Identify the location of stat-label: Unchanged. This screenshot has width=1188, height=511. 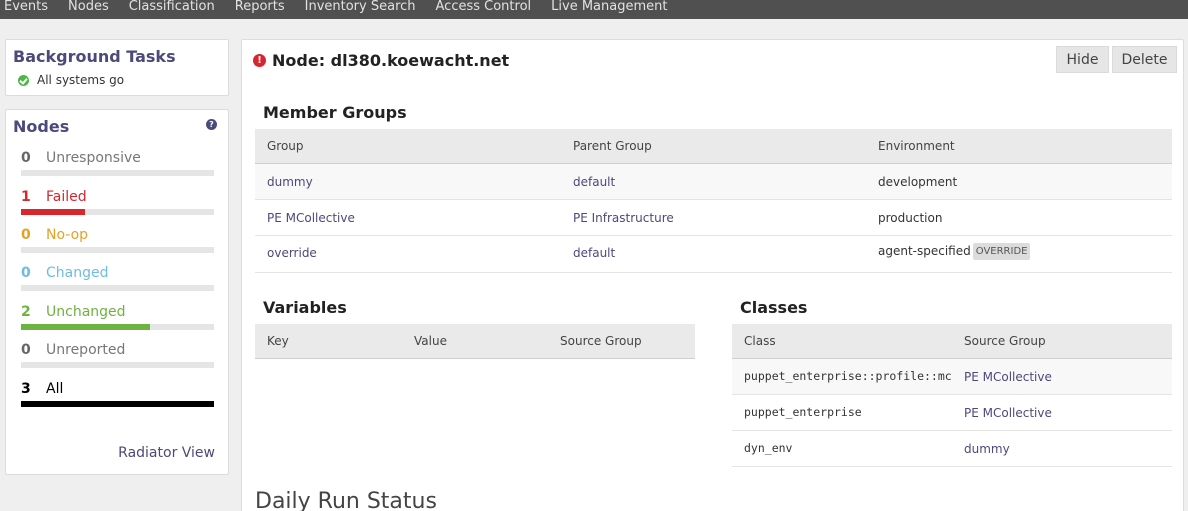
(86, 312).